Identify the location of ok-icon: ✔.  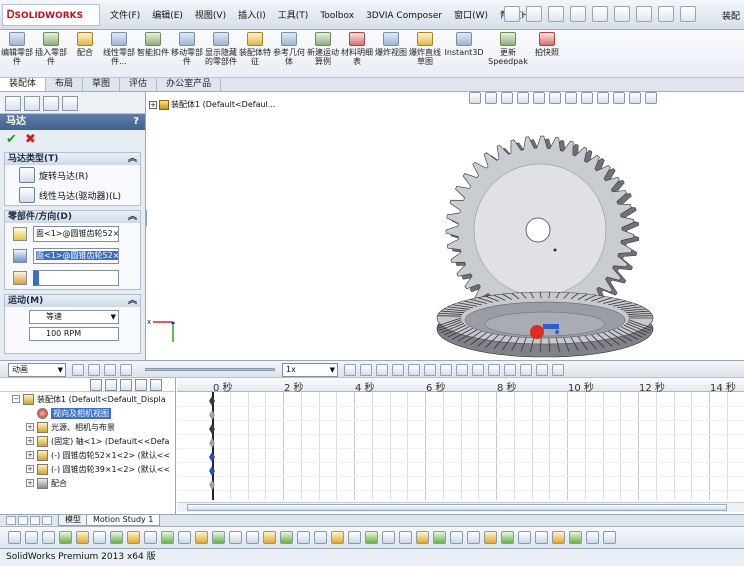
(11, 140).